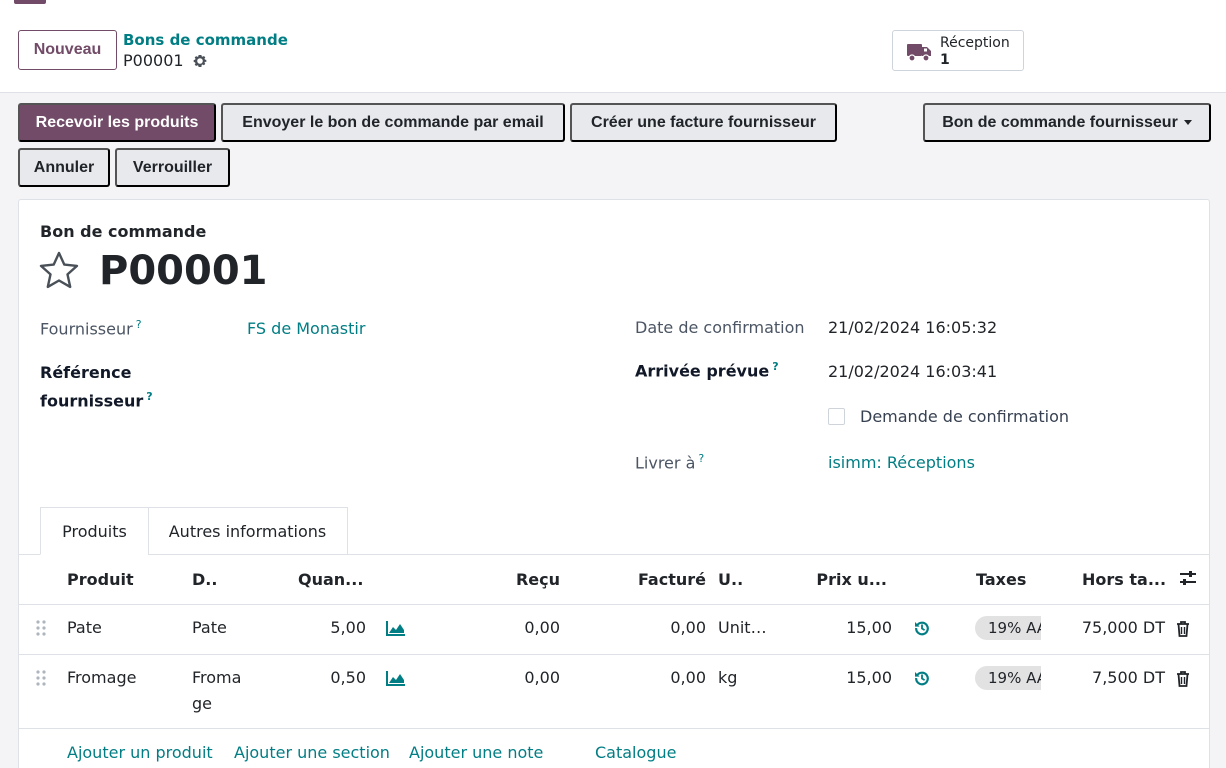 The width and height of the screenshot is (1226, 768). Describe the element at coordinates (204, 579) in the screenshot. I see `col-description: D..` at that location.